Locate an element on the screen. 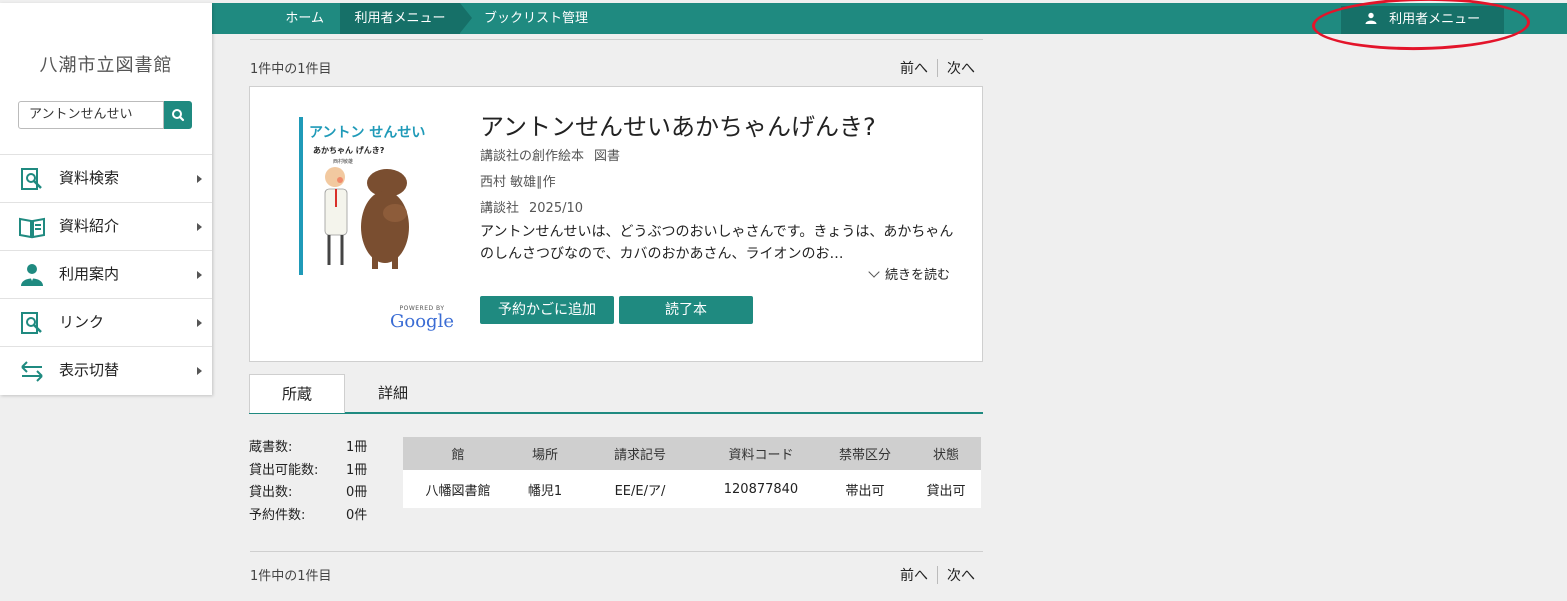 This screenshot has height=601, width=1567. open-book-icon is located at coordinates (32, 228).